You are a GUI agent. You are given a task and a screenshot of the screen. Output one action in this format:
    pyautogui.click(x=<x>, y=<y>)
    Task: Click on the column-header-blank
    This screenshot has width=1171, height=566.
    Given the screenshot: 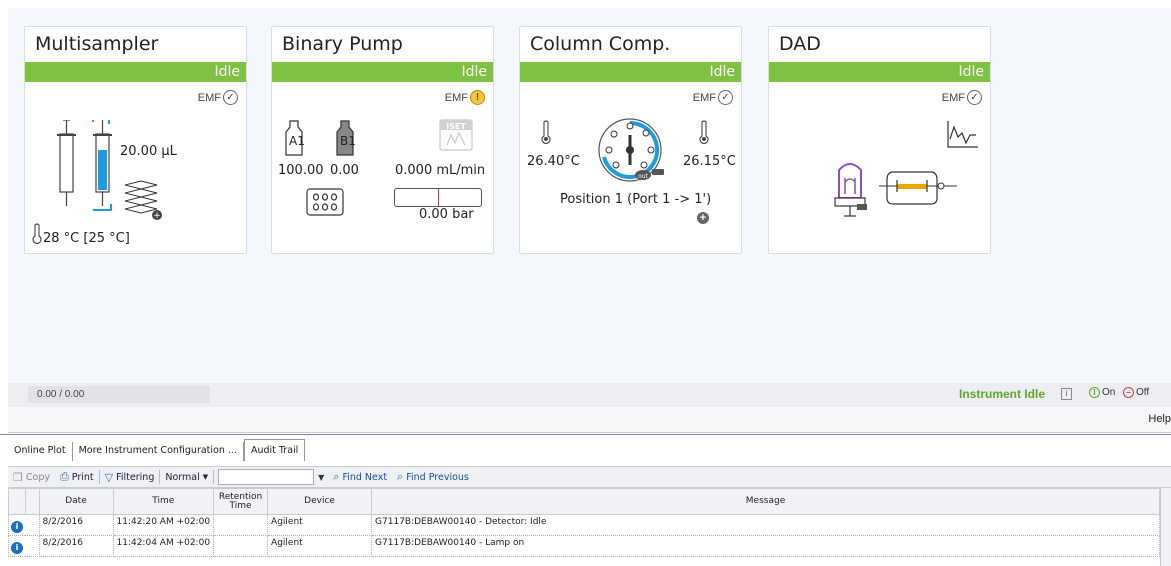 What is the action you would take?
    pyautogui.click(x=32, y=501)
    